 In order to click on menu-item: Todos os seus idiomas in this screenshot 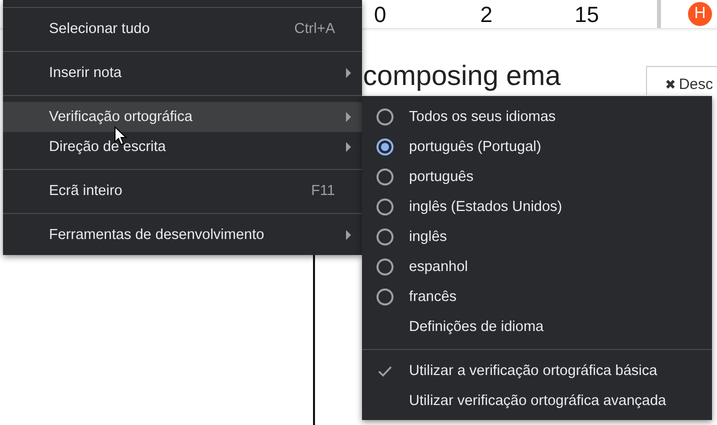, I will do `click(537, 117)`.